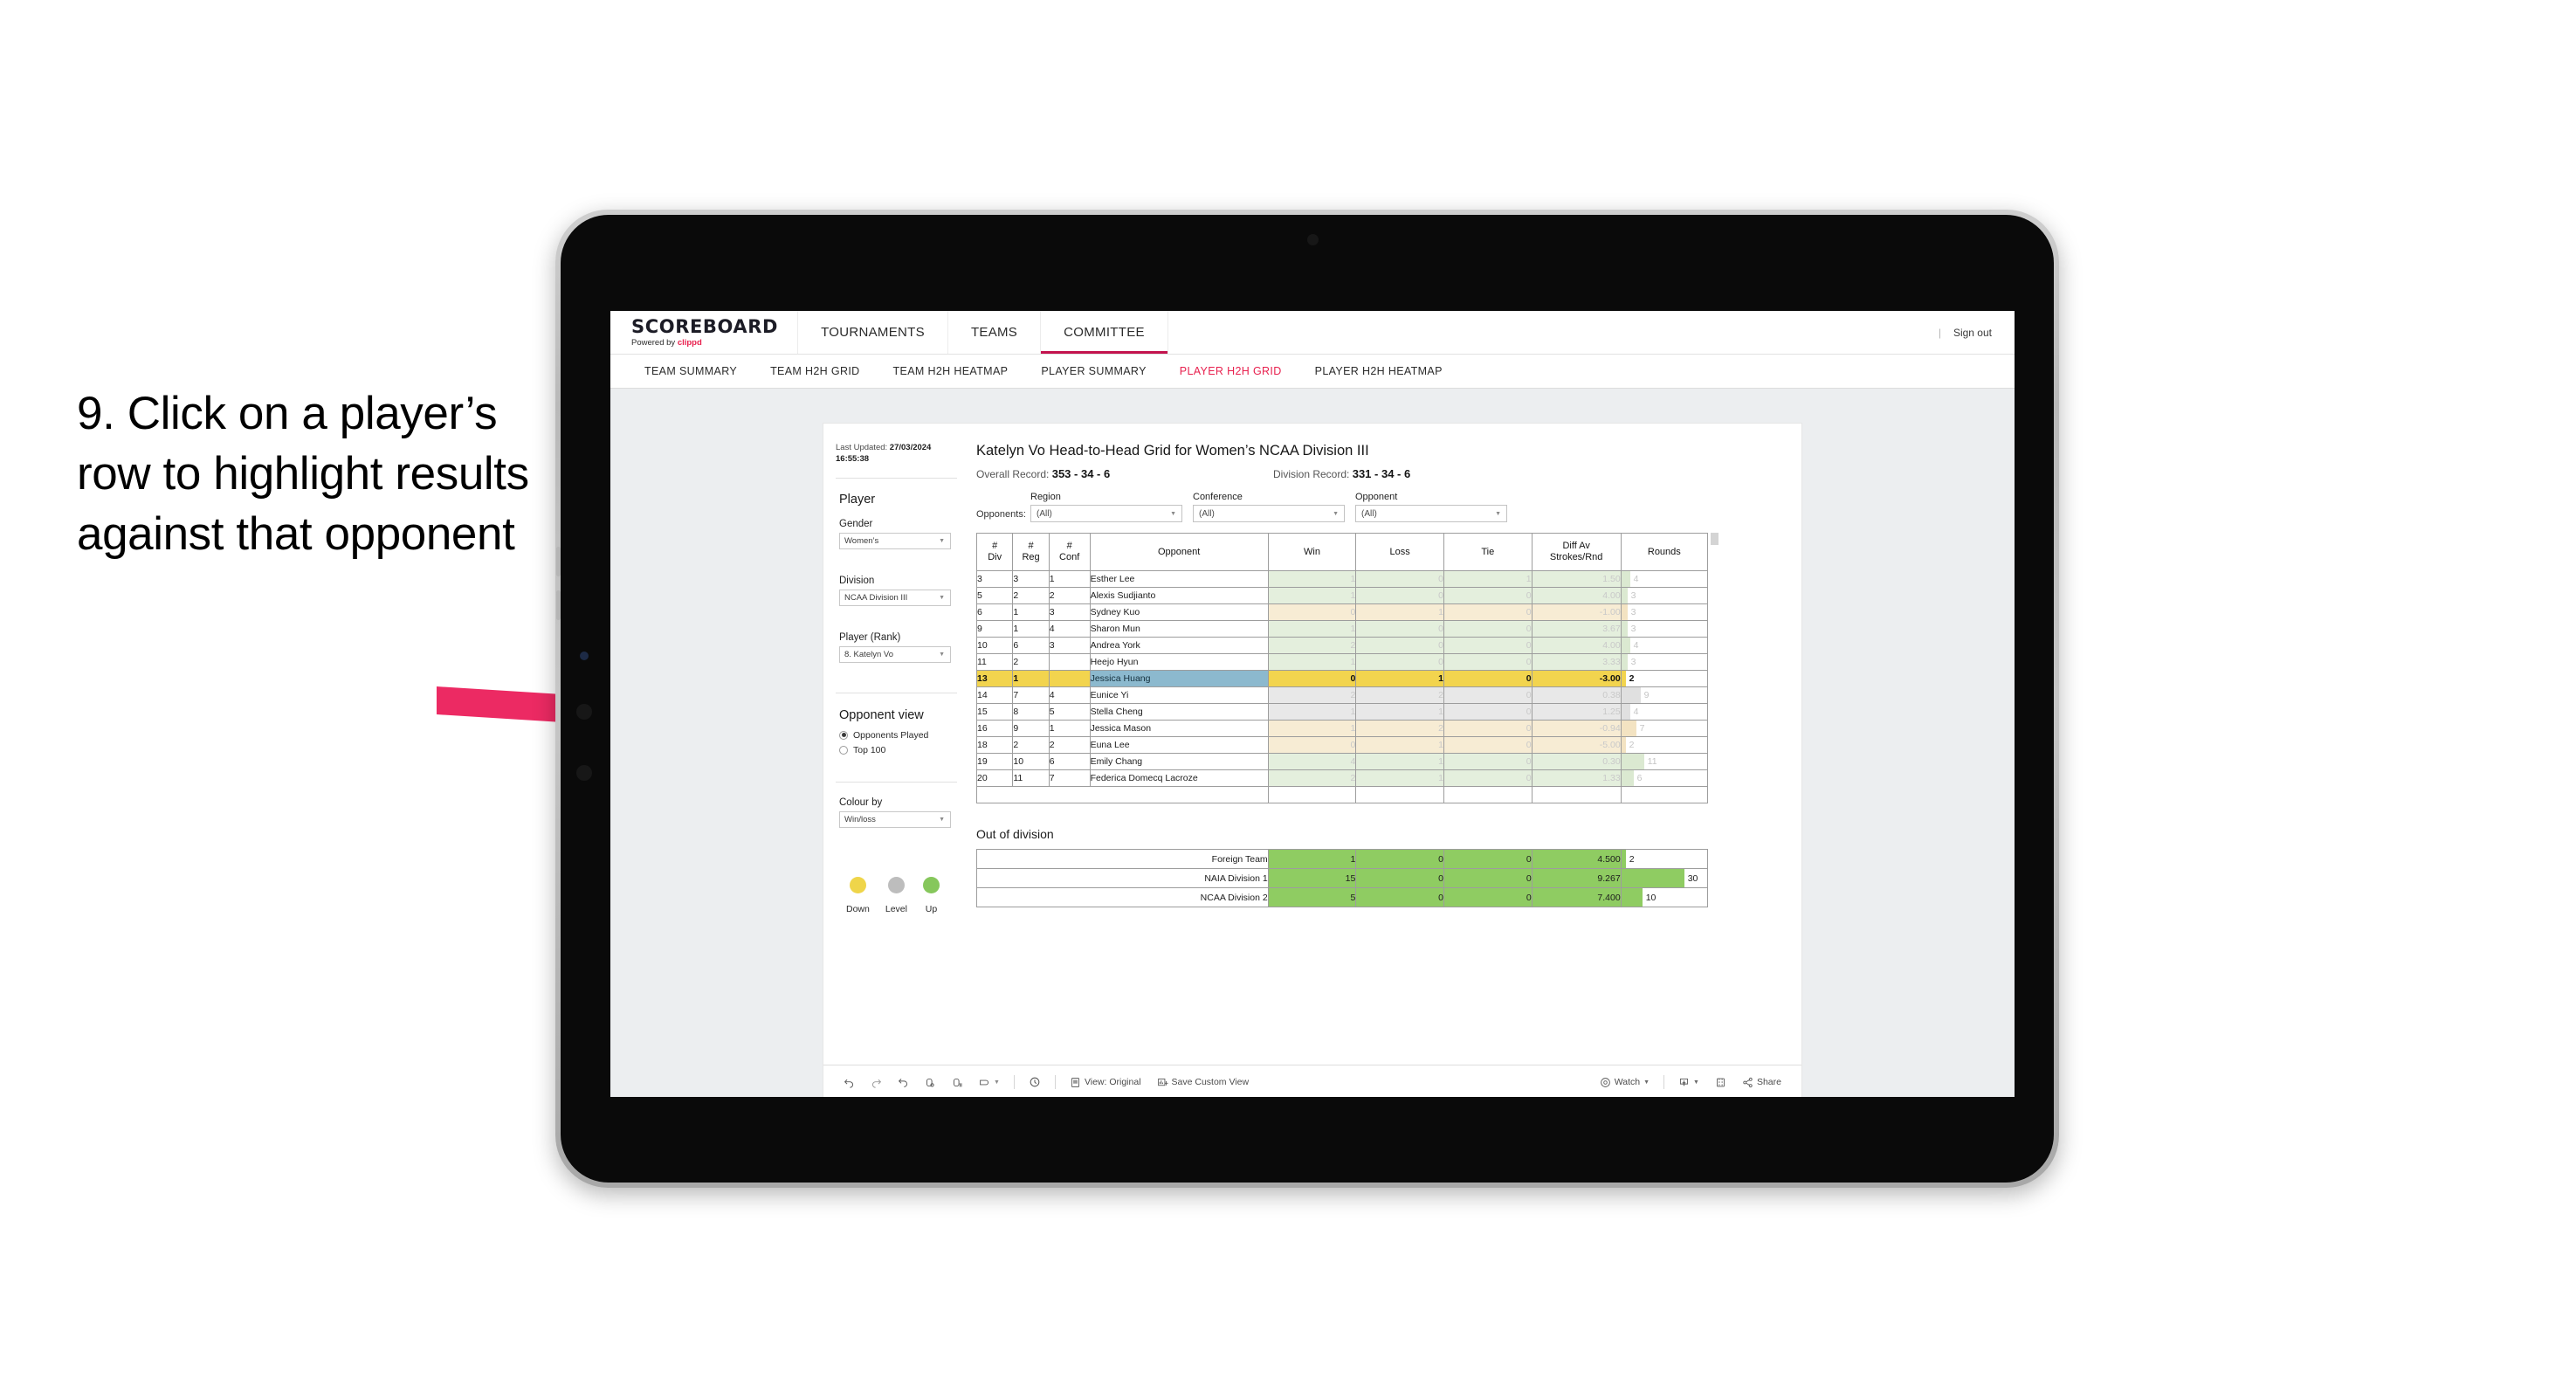 The height and width of the screenshot is (1386, 2576). I want to click on cell-opponent: Andrea York, so click(1179, 645).